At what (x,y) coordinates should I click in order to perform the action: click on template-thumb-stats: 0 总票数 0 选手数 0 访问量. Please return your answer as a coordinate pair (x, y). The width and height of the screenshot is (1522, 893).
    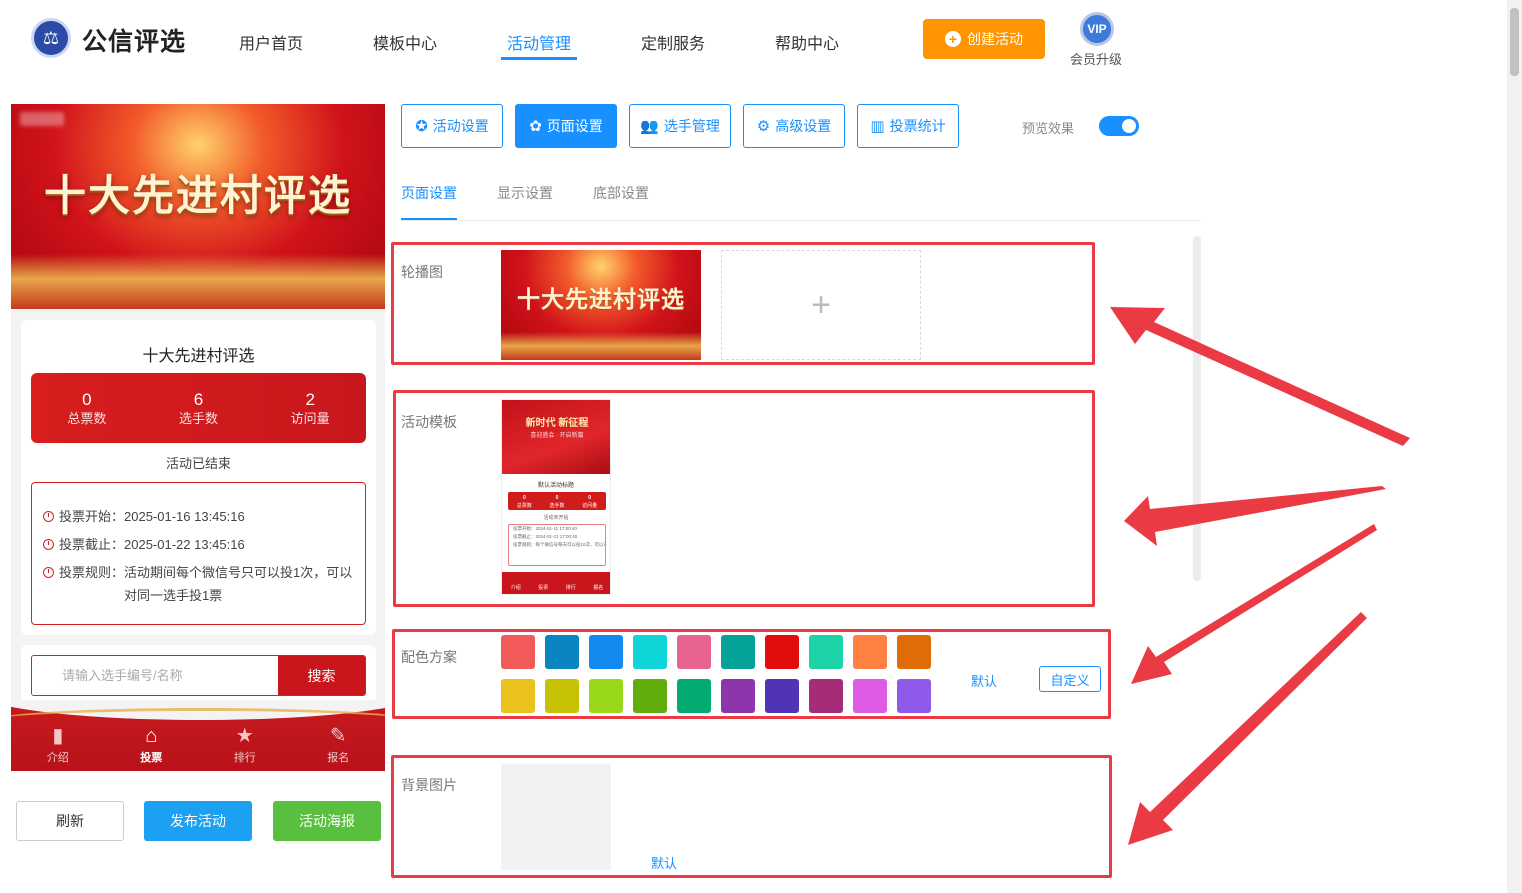
    Looking at the image, I should click on (557, 501).